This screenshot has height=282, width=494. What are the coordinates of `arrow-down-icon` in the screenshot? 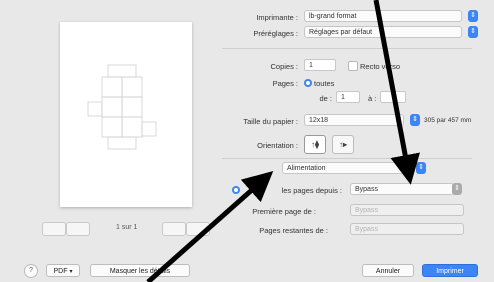 It's located at (396, 92).